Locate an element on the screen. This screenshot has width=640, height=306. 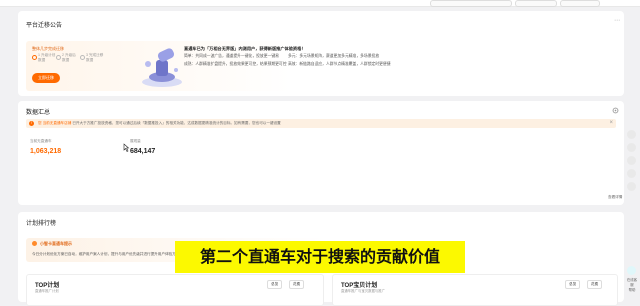
metric-value: 684,147 is located at coordinates (143, 151).